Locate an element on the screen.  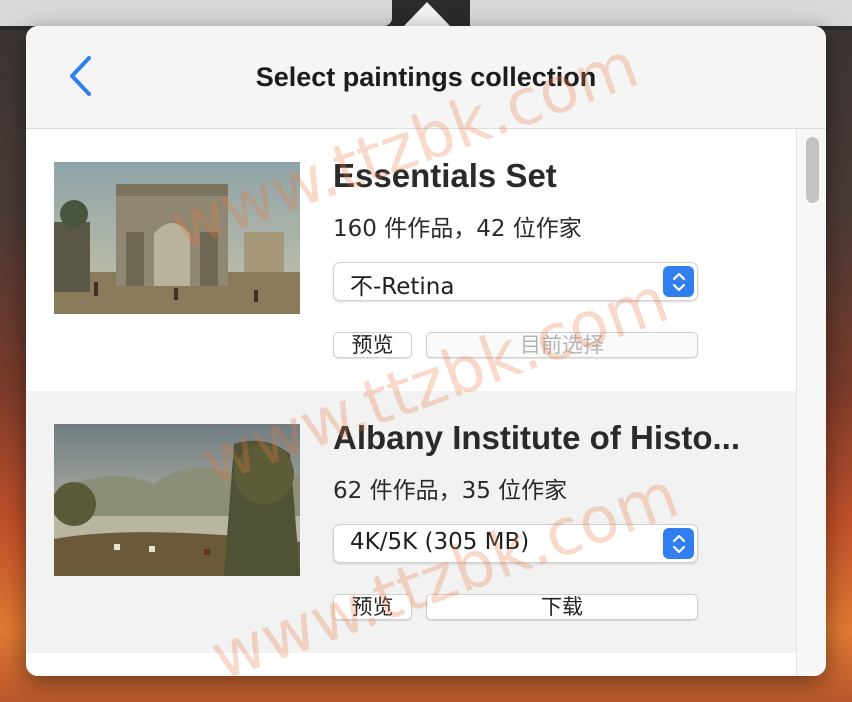
page-title: Select paintings collection is located at coordinates (426, 77).